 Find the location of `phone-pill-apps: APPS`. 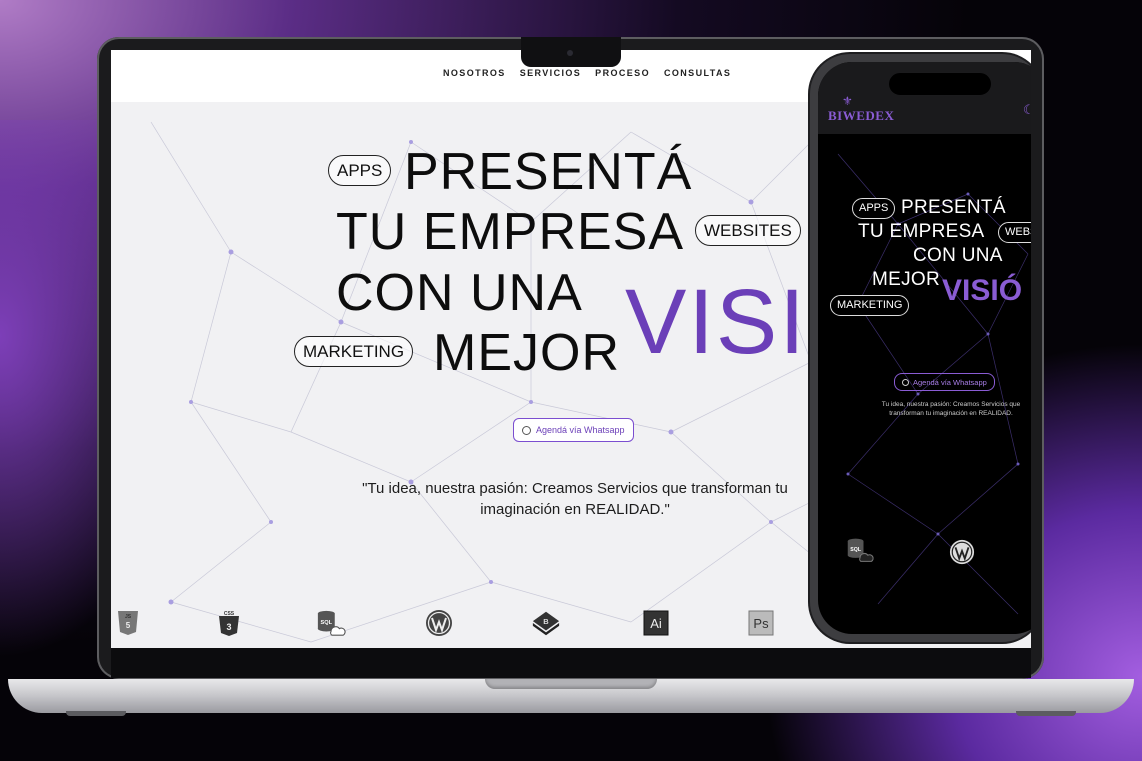

phone-pill-apps: APPS is located at coordinates (874, 208).